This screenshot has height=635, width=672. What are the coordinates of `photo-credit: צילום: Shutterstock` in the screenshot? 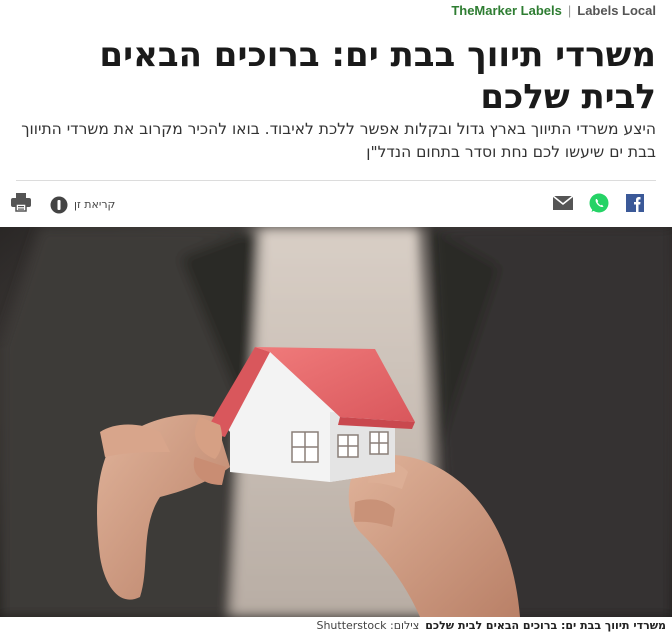 It's located at (367, 625).